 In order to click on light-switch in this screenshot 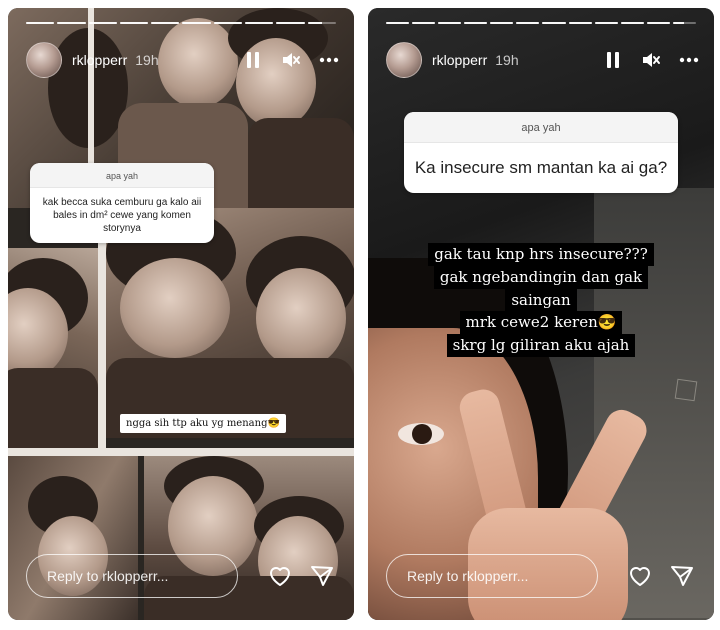, I will do `click(686, 390)`.